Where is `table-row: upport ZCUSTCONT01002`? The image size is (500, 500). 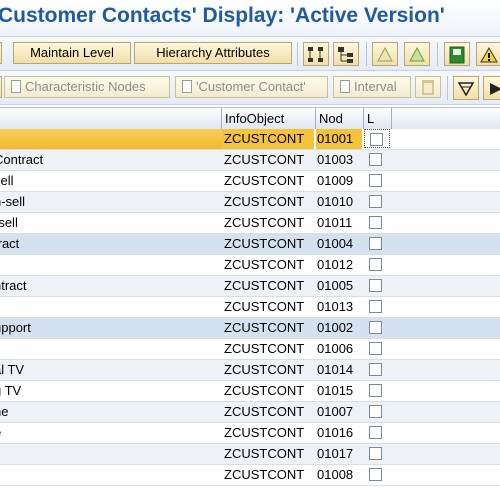 table-row: upport ZCUSTCONT01002 is located at coordinates (250, 328).